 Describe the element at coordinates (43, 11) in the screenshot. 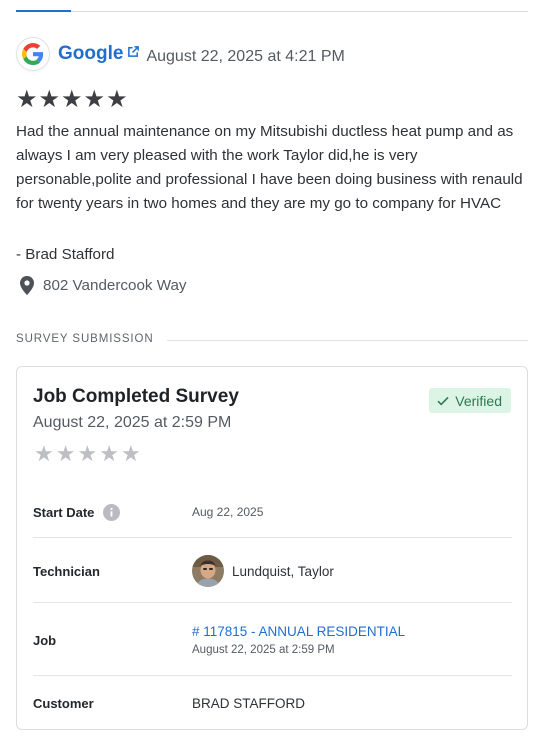

I see `active-tab-indicator` at that location.